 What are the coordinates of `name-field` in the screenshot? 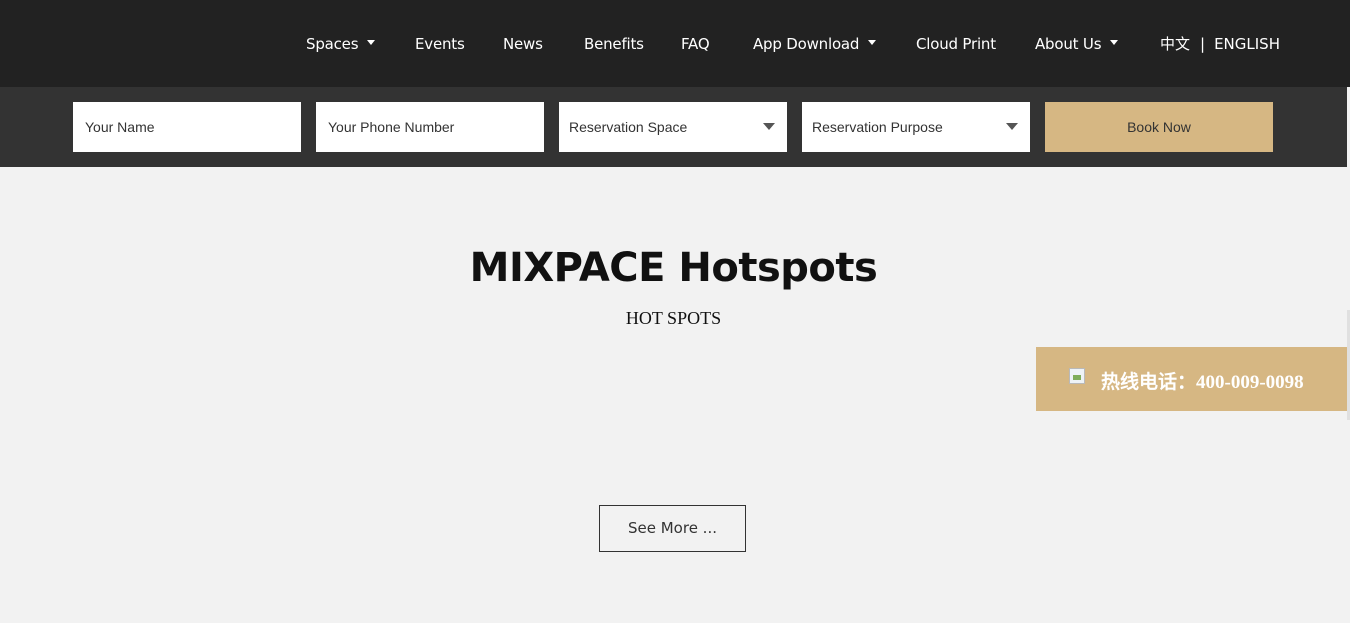 It's located at (187, 127).